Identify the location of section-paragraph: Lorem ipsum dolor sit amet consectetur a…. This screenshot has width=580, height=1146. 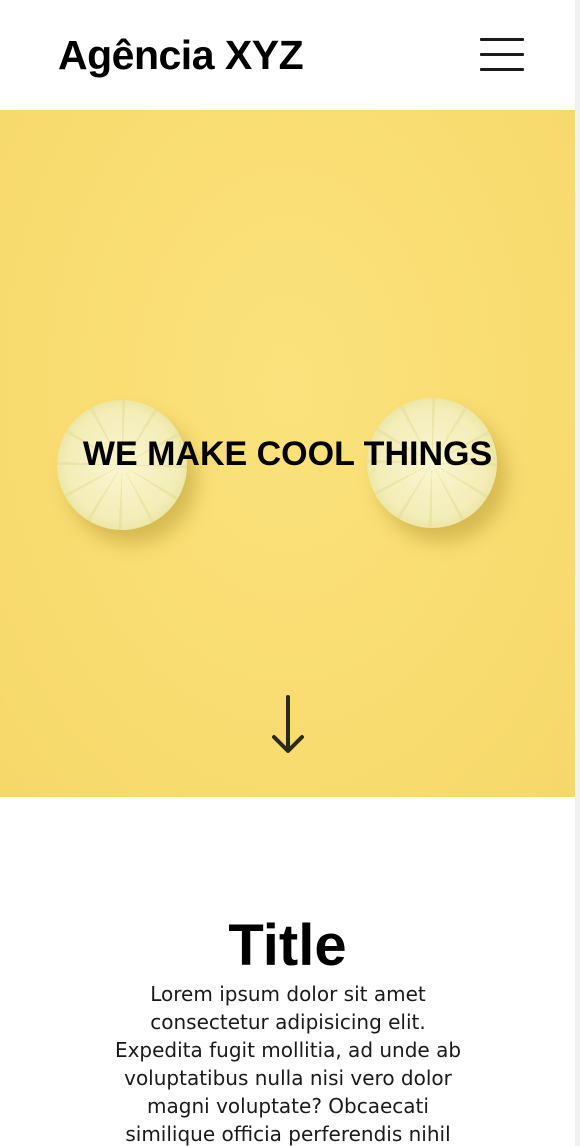
(288, 1064).